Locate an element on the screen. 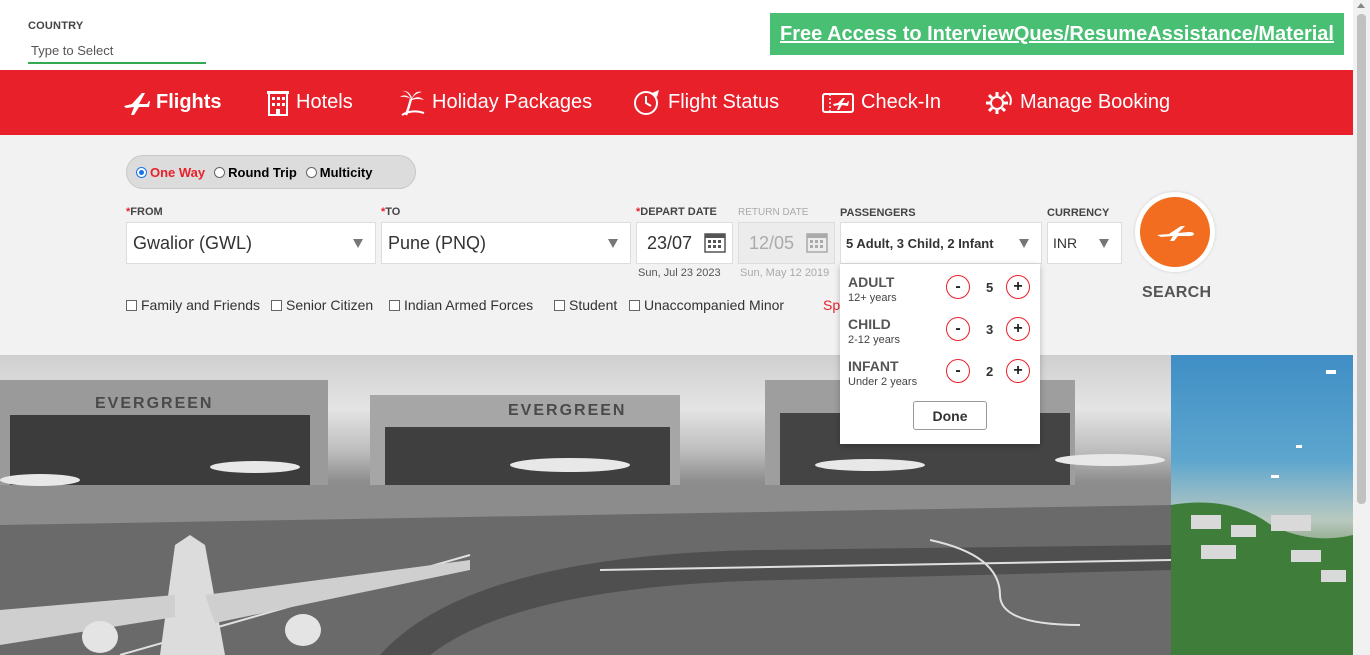 Image resolution: width=1370 pixels, height=655 pixels. infant-age: Under 2 years is located at coordinates (883, 382).